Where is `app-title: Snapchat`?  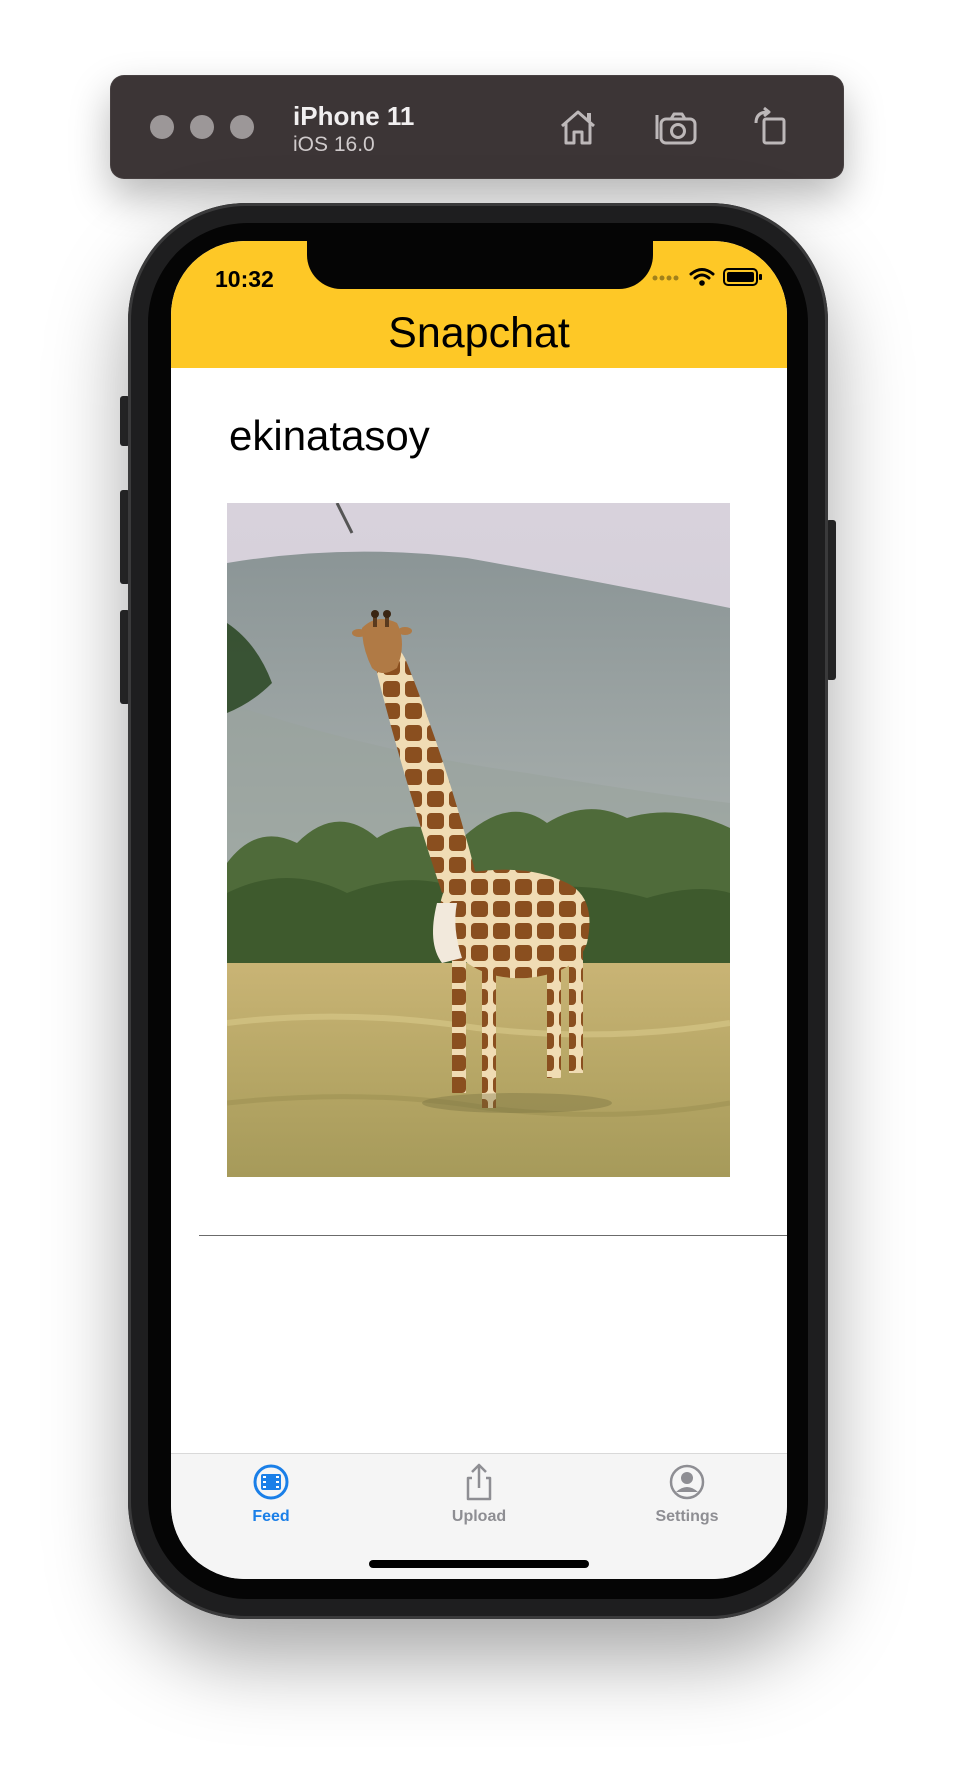
app-title: Snapchat is located at coordinates (479, 333).